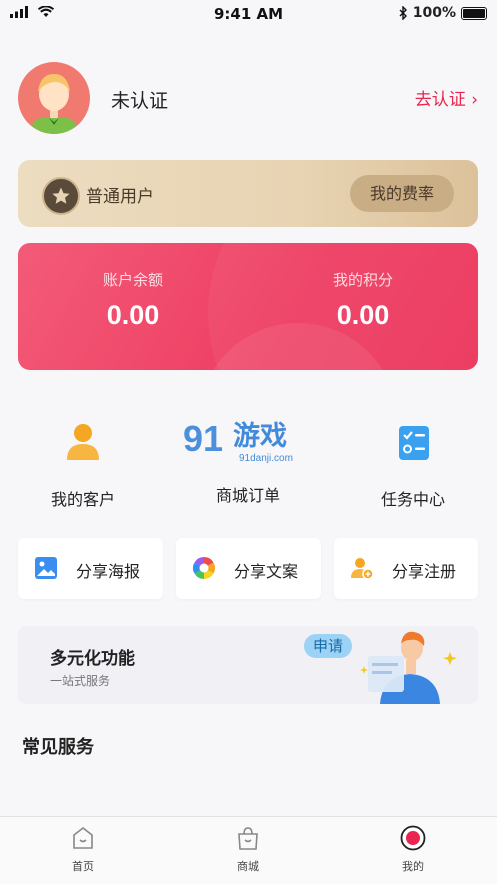 This screenshot has width=497, height=884. I want to click on share-action-label: 分享文案, so click(266, 571).